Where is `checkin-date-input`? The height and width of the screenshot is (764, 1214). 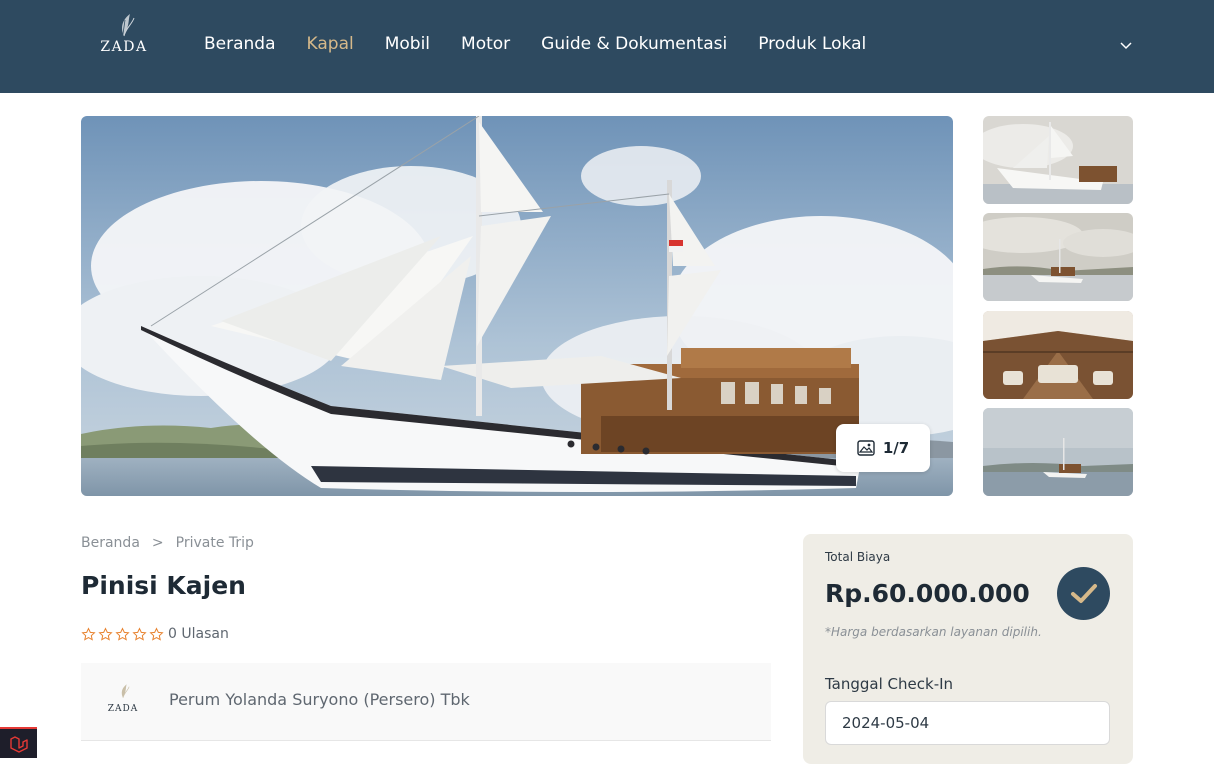 checkin-date-input is located at coordinates (967, 723).